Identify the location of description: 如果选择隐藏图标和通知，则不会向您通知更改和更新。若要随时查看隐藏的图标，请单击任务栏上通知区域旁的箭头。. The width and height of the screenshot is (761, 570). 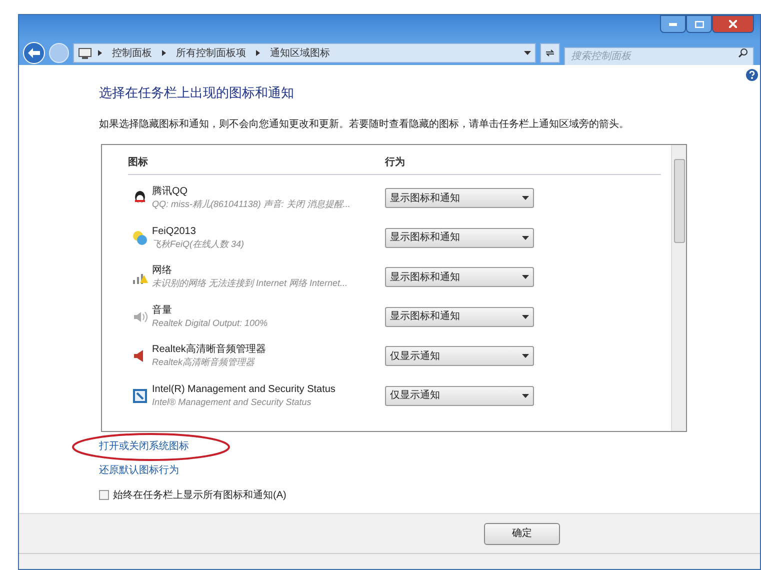
(364, 125).